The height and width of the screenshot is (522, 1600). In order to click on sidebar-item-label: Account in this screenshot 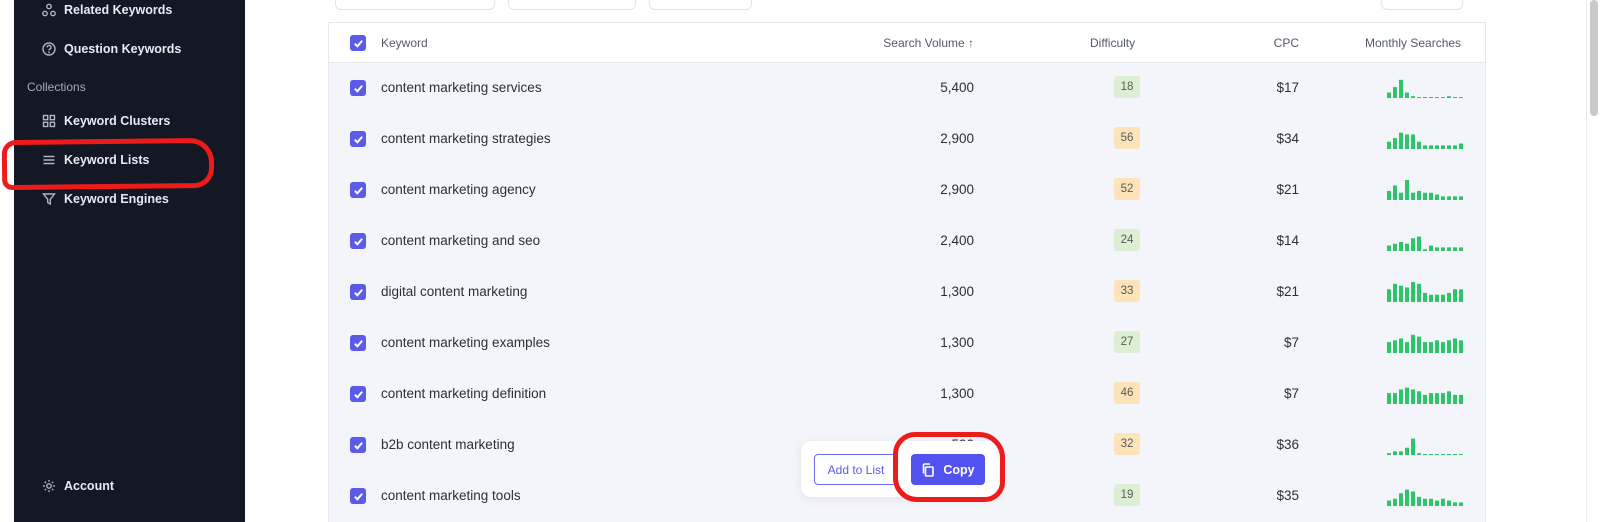, I will do `click(89, 486)`.